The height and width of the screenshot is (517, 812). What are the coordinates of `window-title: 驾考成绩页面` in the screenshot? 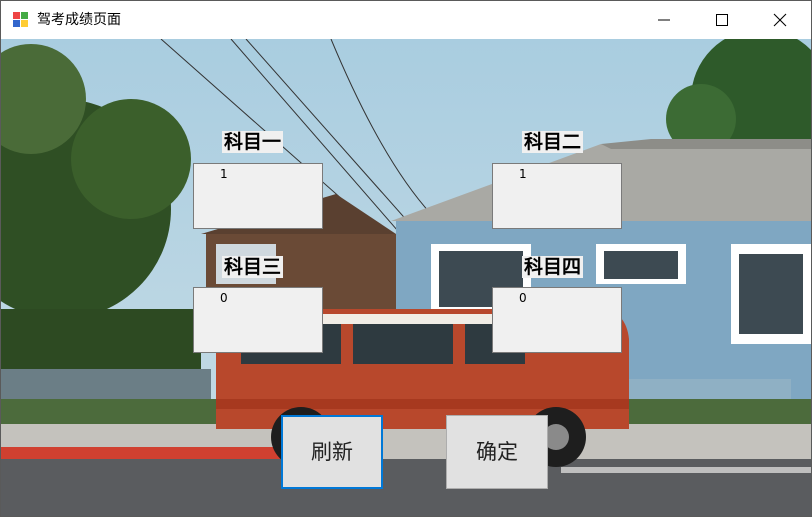 It's located at (79, 20).